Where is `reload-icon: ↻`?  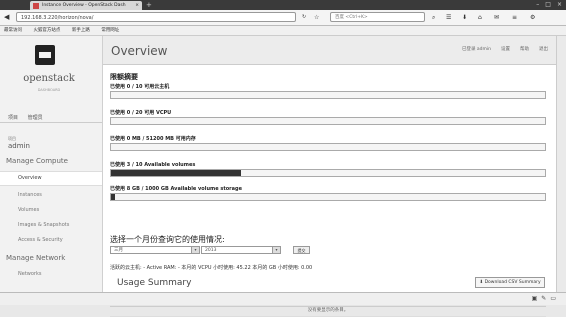
reload-icon: ↻ is located at coordinates (304, 17).